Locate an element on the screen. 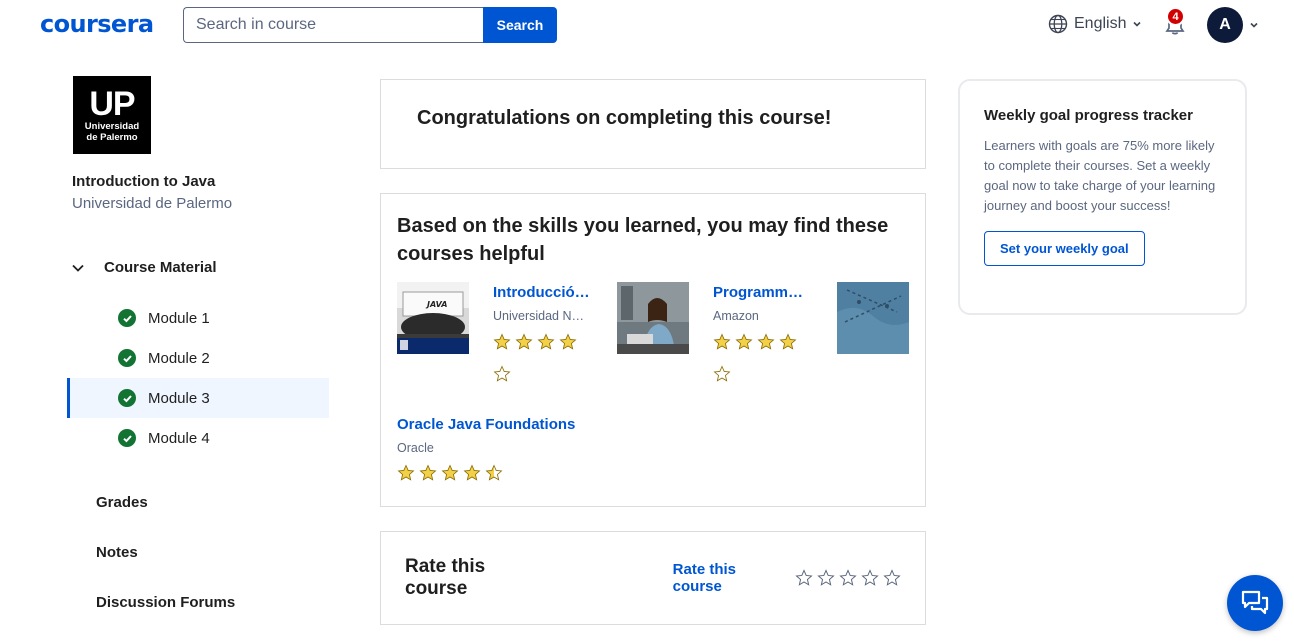 The width and height of the screenshot is (1294, 643). sidebar-item-discussion-forums: Discussion Forums is located at coordinates (165, 602).